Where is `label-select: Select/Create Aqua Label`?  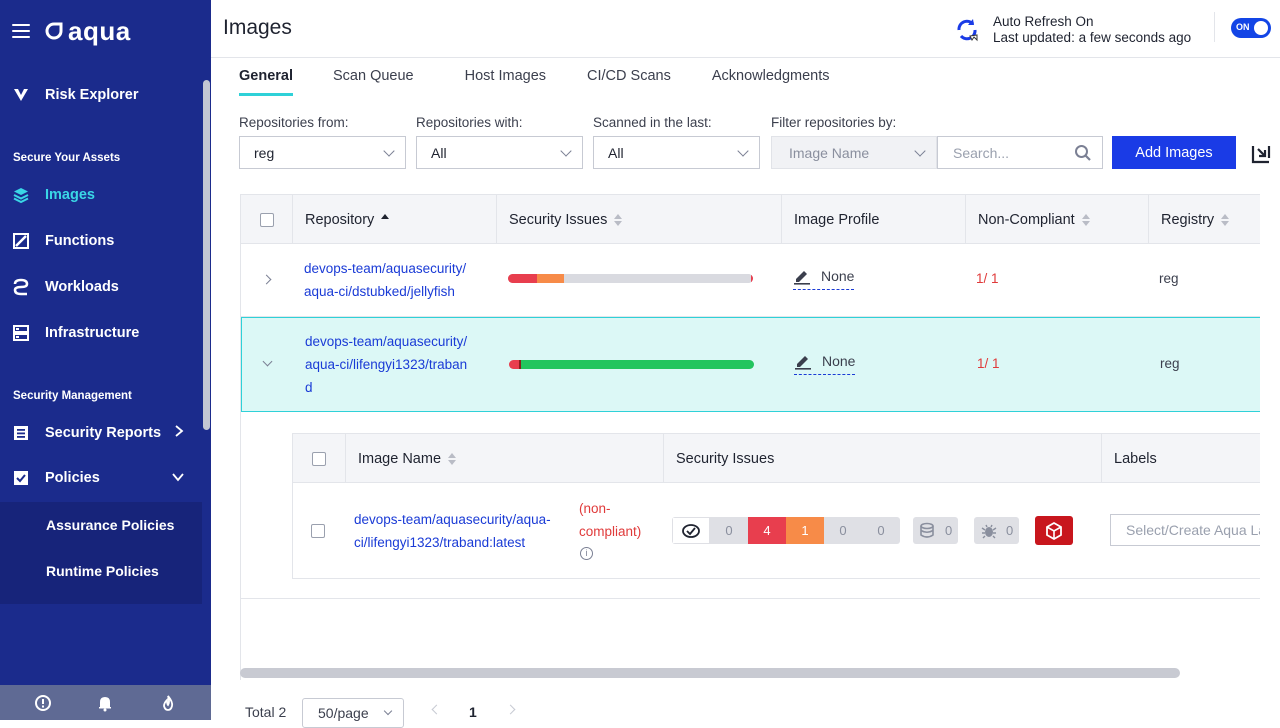 label-select: Select/Create Aqua Label is located at coordinates (1185, 530).